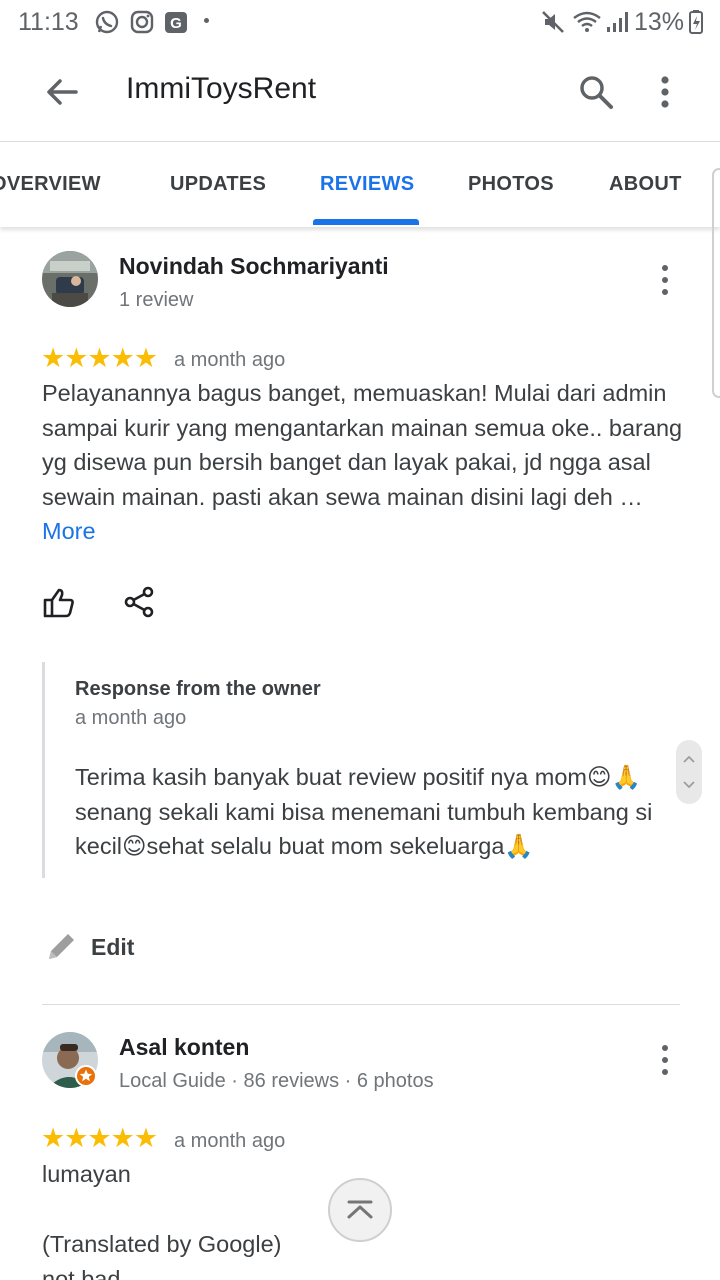 This screenshot has height=1280, width=720. What do you see at coordinates (360, 23) in the screenshot?
I see `status-bar: 11:13 G 13%` at bounding box center [360, 23].